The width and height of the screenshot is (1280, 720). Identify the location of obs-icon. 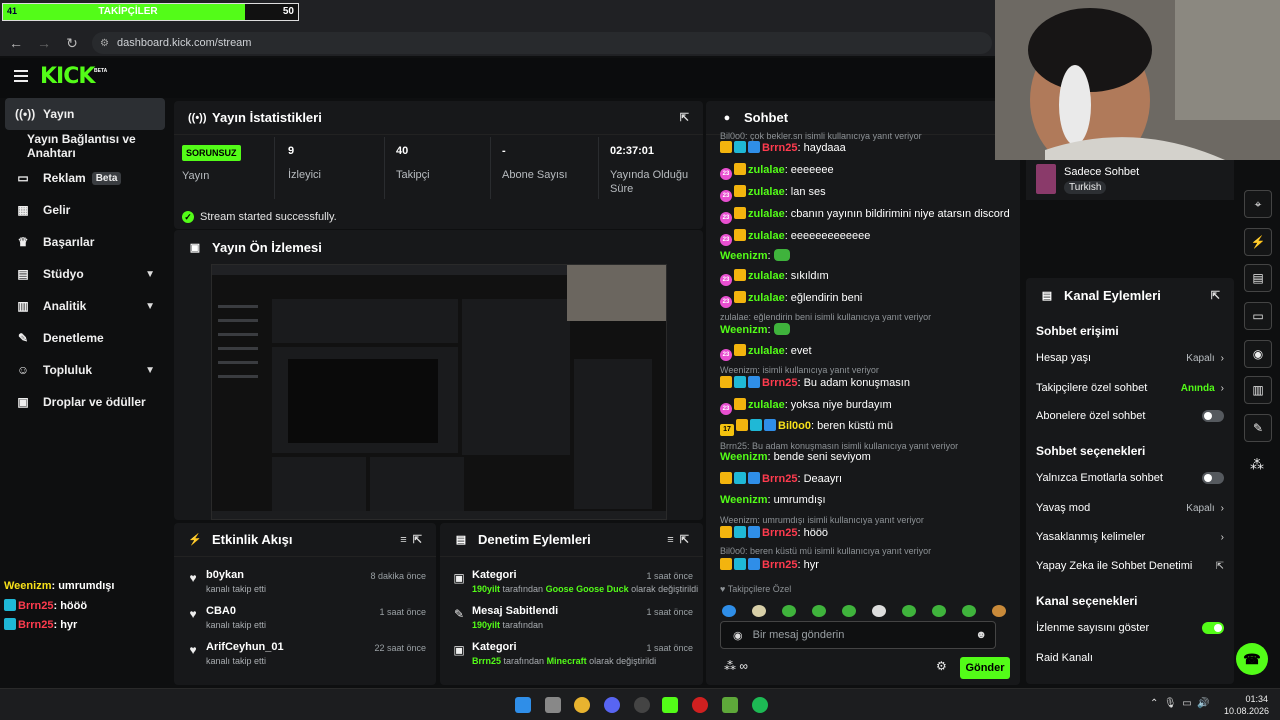
(700, 705).